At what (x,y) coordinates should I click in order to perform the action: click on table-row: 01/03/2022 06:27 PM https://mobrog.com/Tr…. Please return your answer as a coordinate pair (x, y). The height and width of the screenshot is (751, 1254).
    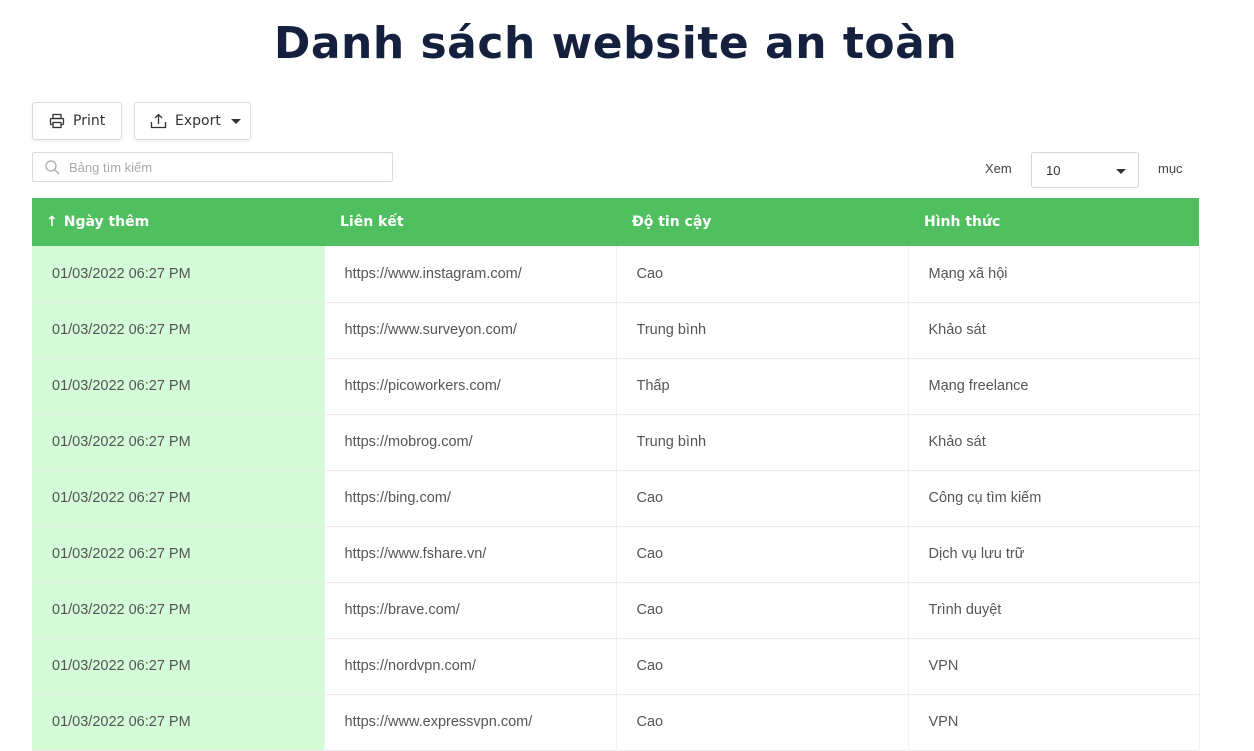
    Looking at the image, I should click on (616, 442).